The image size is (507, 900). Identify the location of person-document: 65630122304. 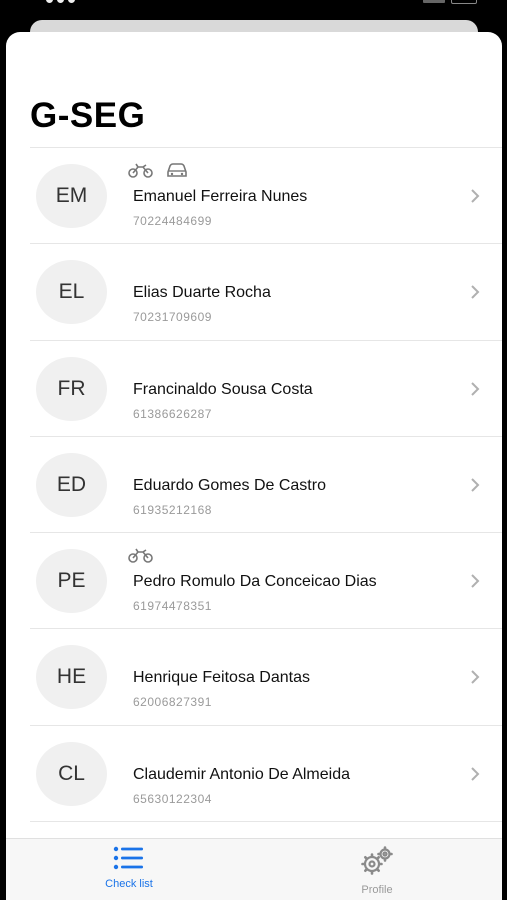
(172, 798).